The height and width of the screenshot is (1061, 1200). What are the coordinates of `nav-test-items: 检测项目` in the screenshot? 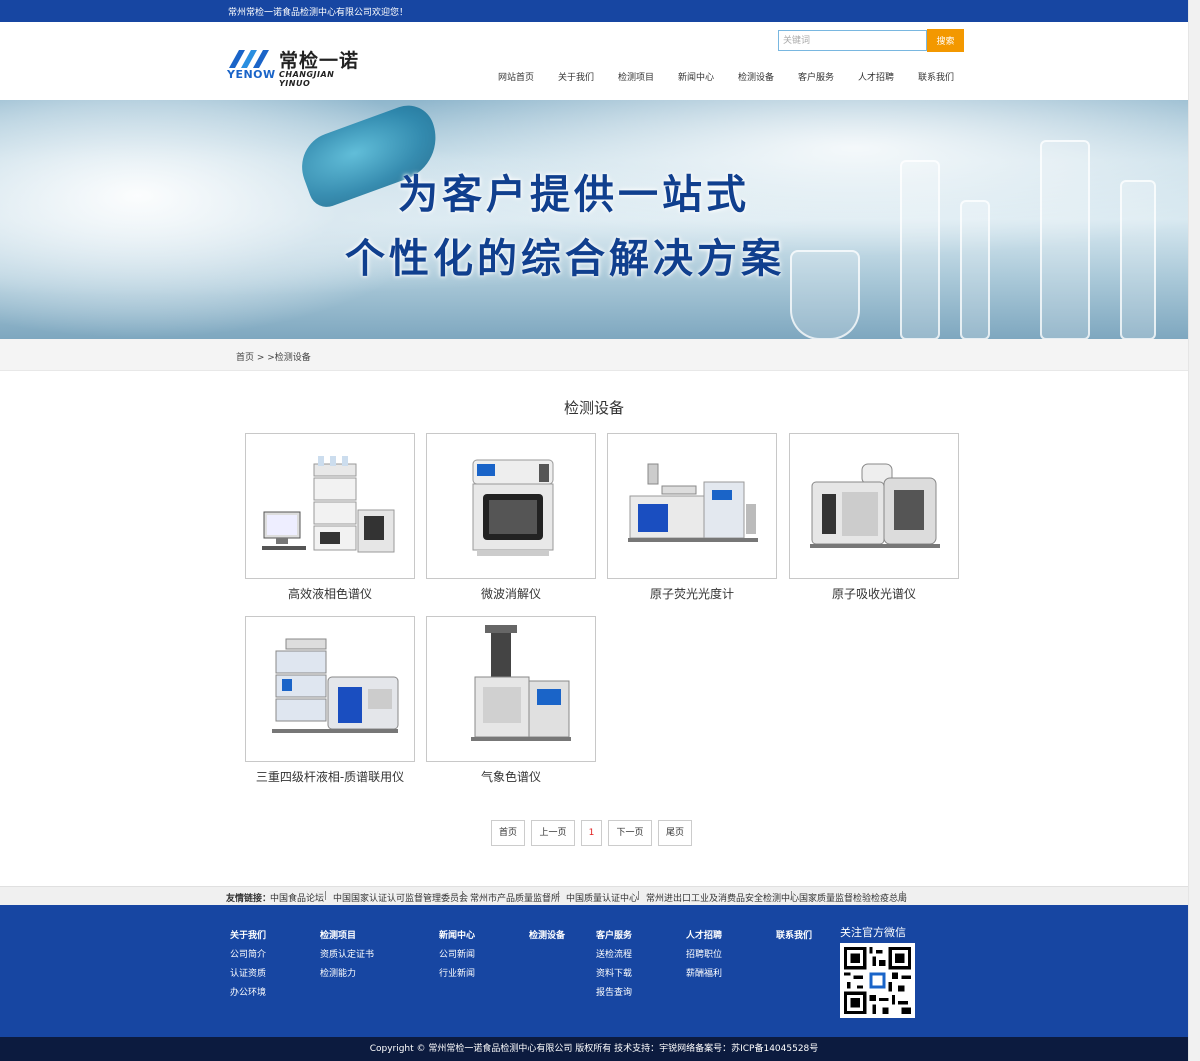 It's located at (636, 76).